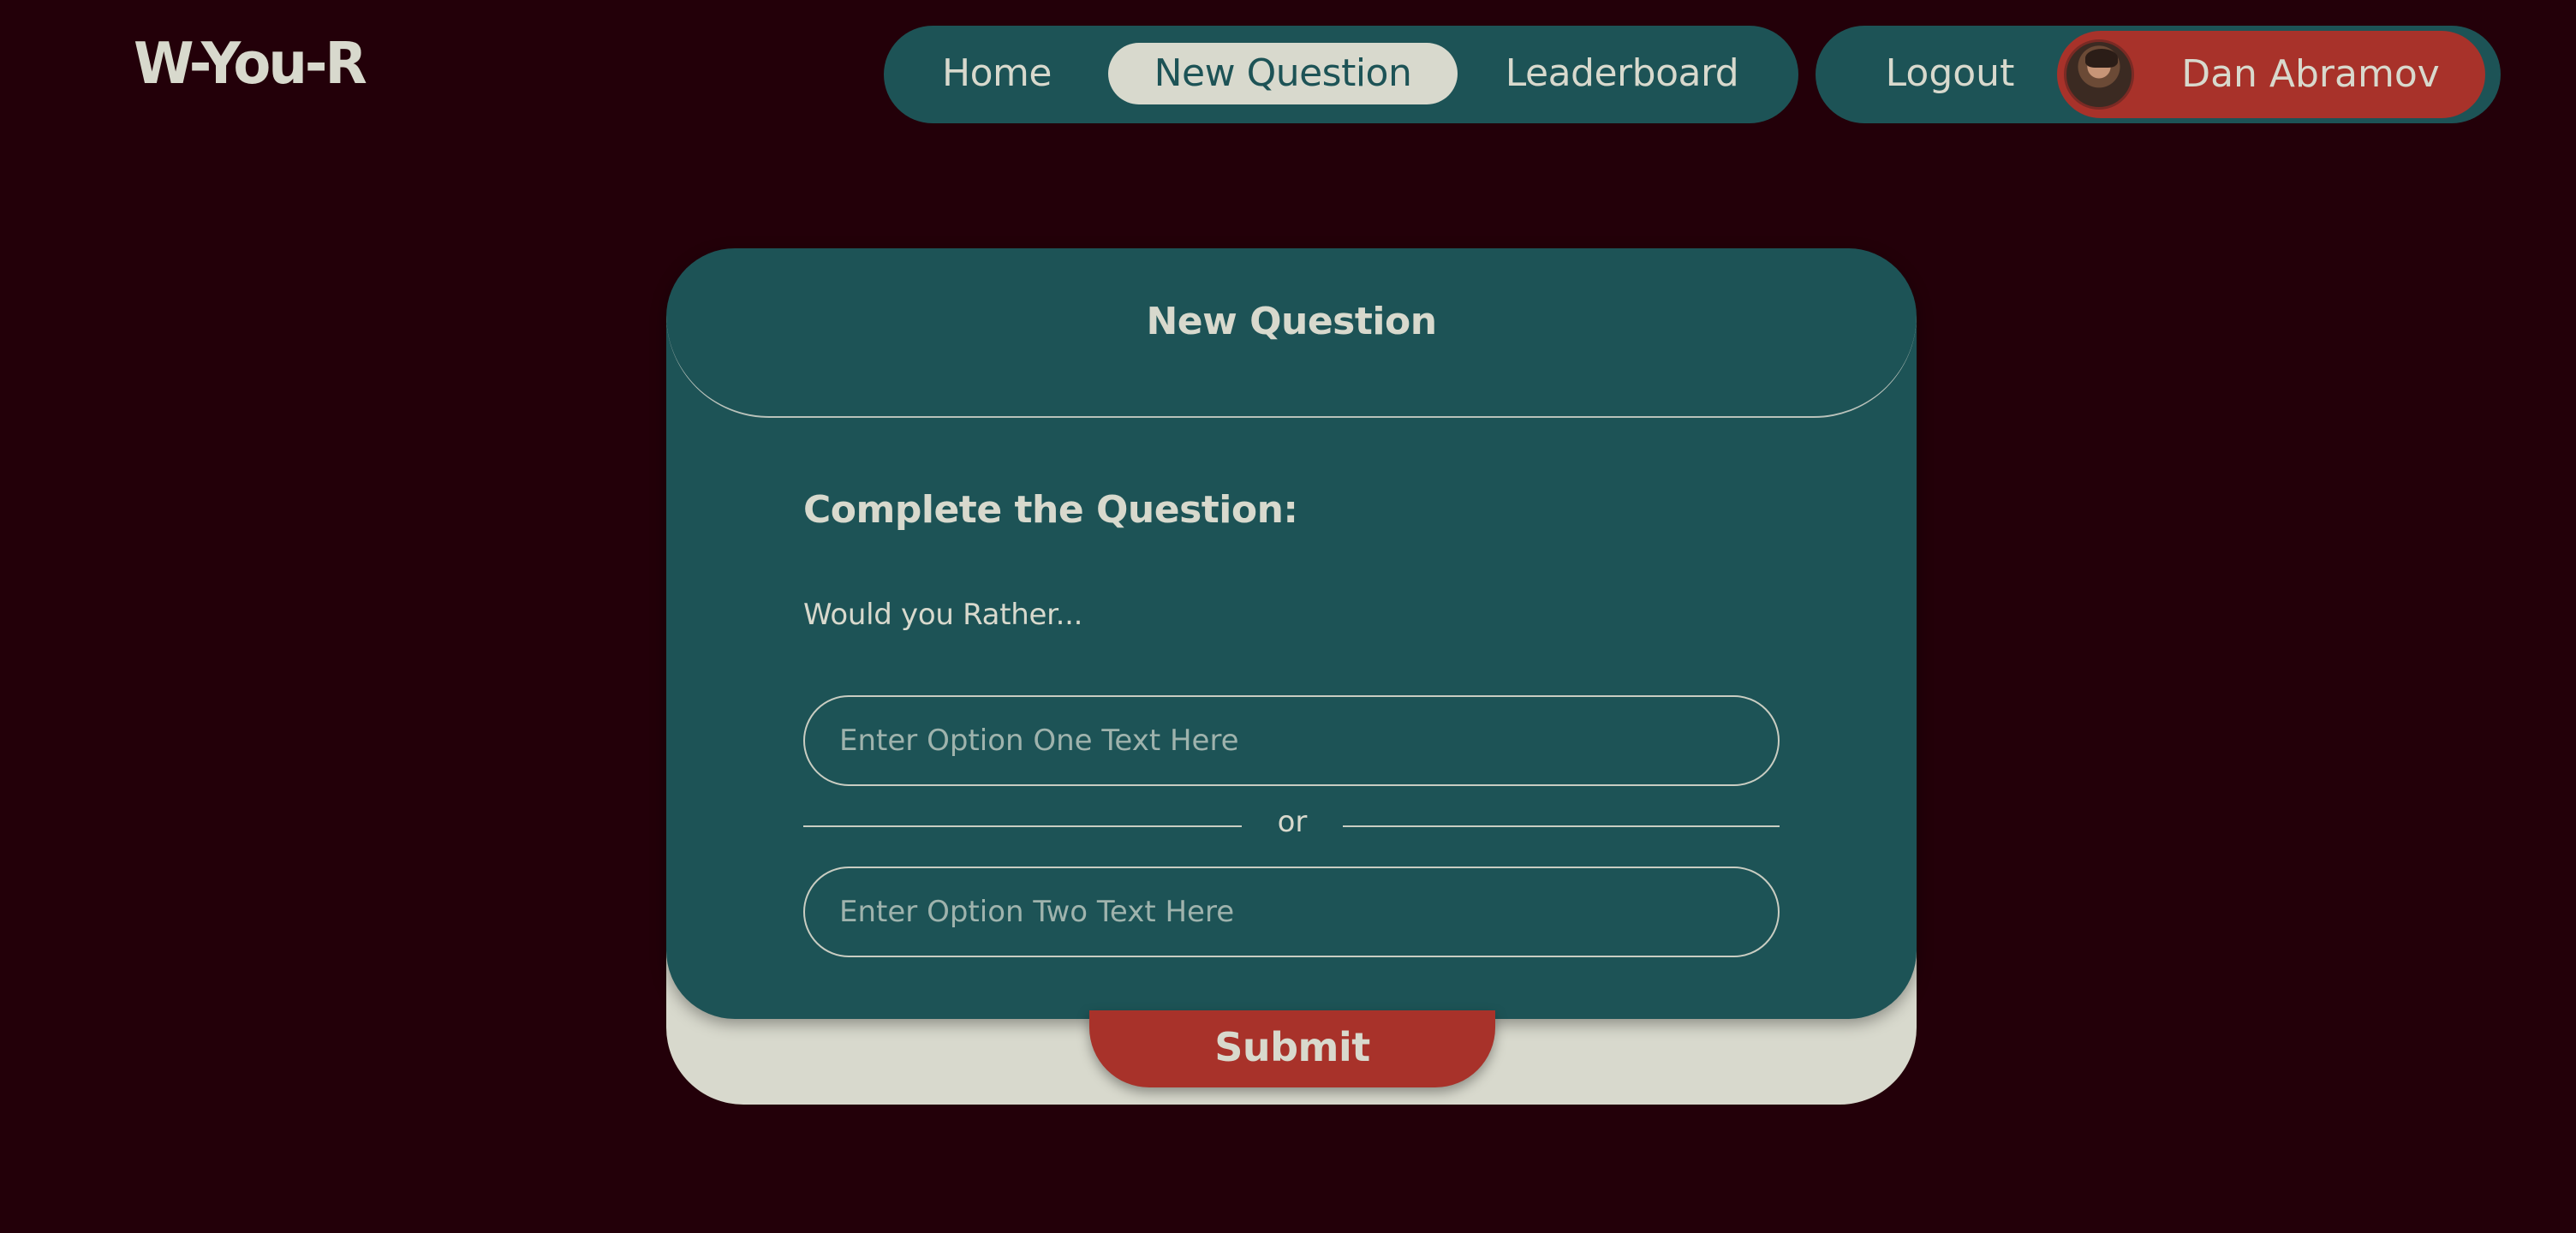 The height and width of the screenshot is (1233, 2576). I want to click on card-header: New Question, so click(1291, 333).